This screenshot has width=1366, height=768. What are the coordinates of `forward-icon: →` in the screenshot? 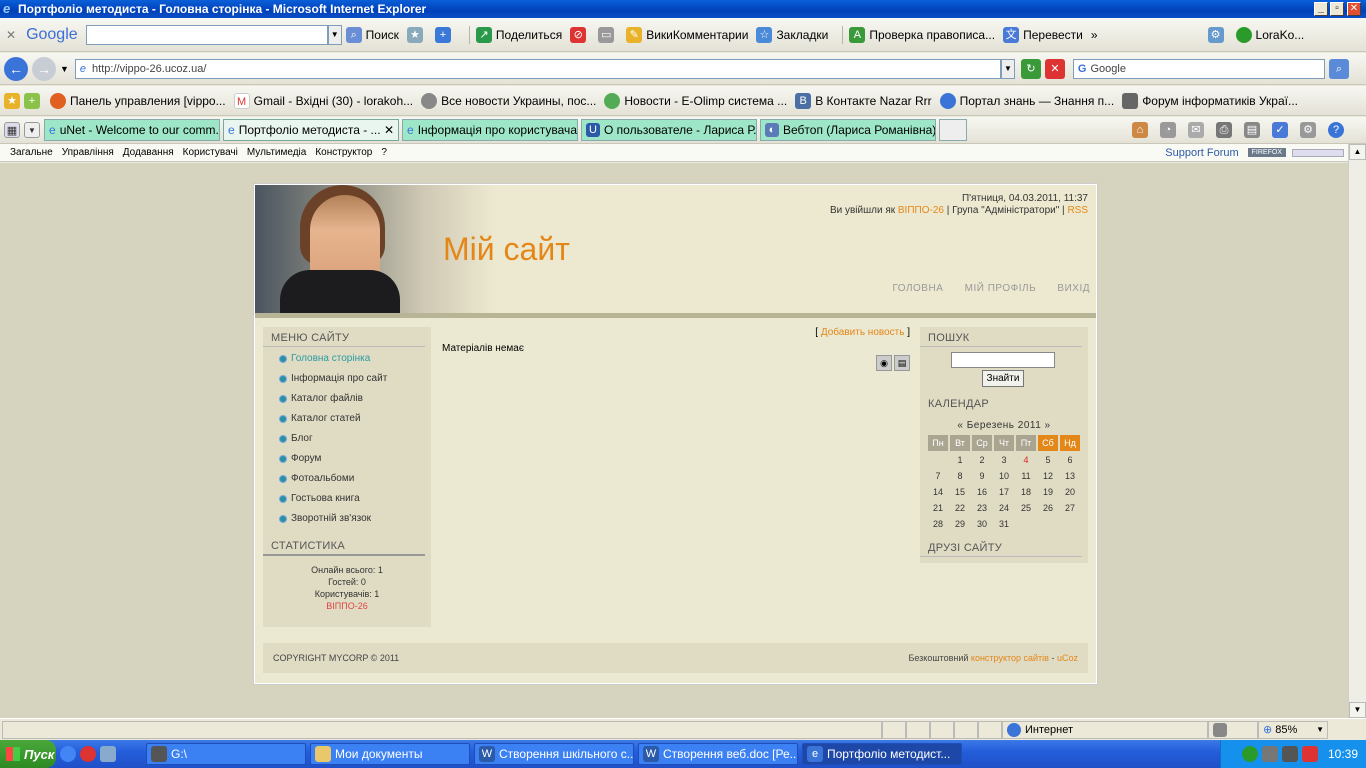 It's located at (44, 68).